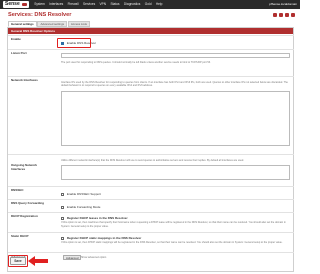 The width and height of the screenshot is (320, 274). I want to click on help-icon, so click(293, 15).